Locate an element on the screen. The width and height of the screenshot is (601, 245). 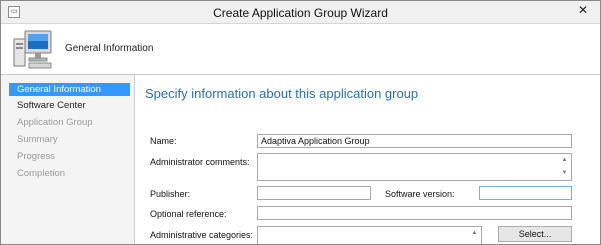
admin-comments-label: Administrator comments: is located at coordinates (200, 162).